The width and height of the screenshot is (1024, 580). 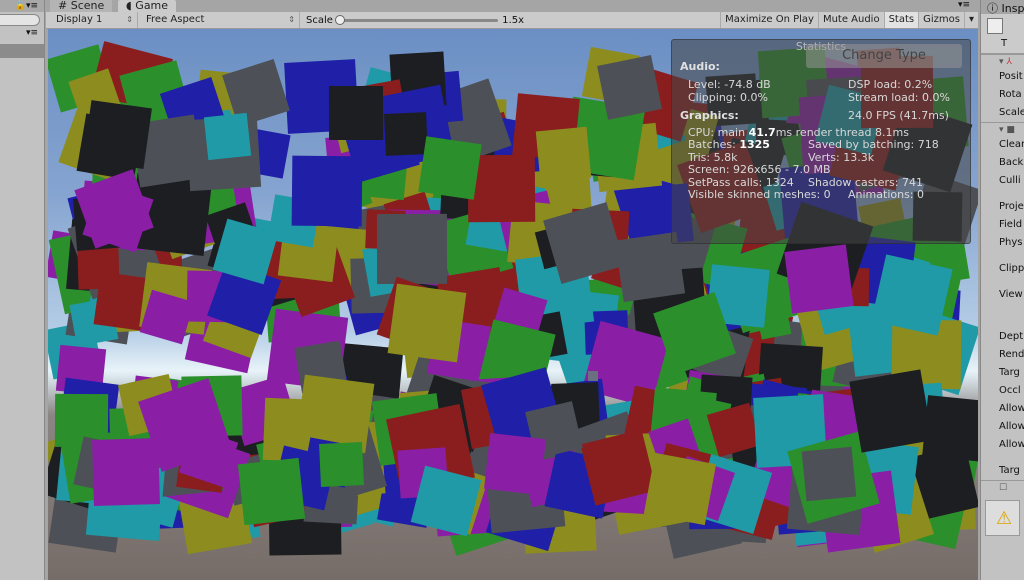 I want to click on inspector-field: Scale, so click(x=1002, y=113).